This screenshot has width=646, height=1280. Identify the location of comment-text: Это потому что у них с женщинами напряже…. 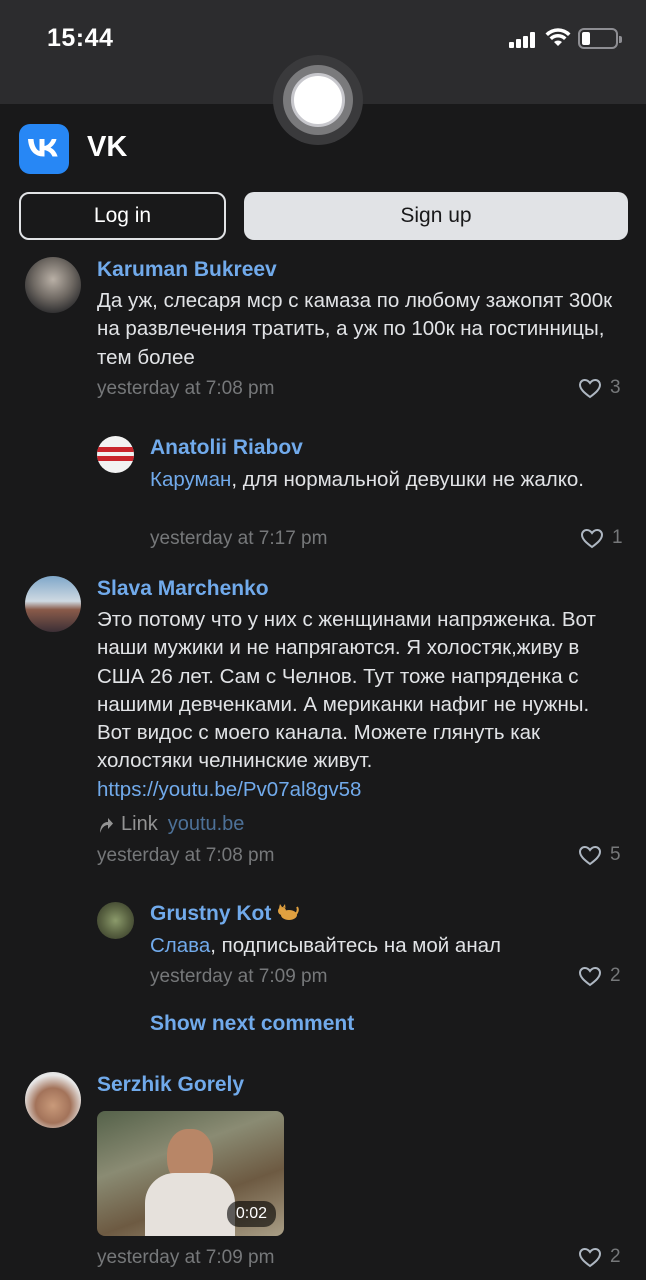
(346, 704).